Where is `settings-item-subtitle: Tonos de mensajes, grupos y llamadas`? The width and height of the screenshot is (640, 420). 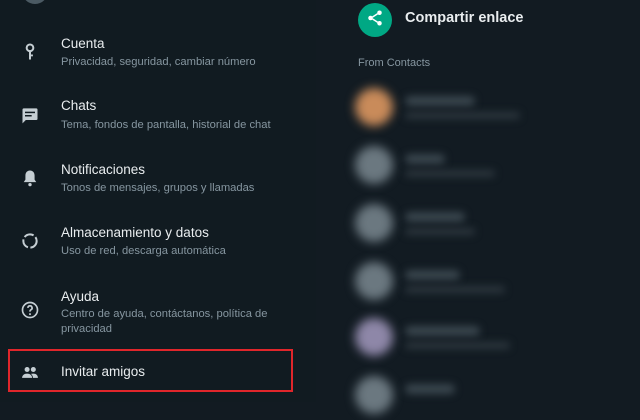 settings-item-subtitle: Tonos de mensajes, grupos y llamadas is located at coordinates (158, 188).